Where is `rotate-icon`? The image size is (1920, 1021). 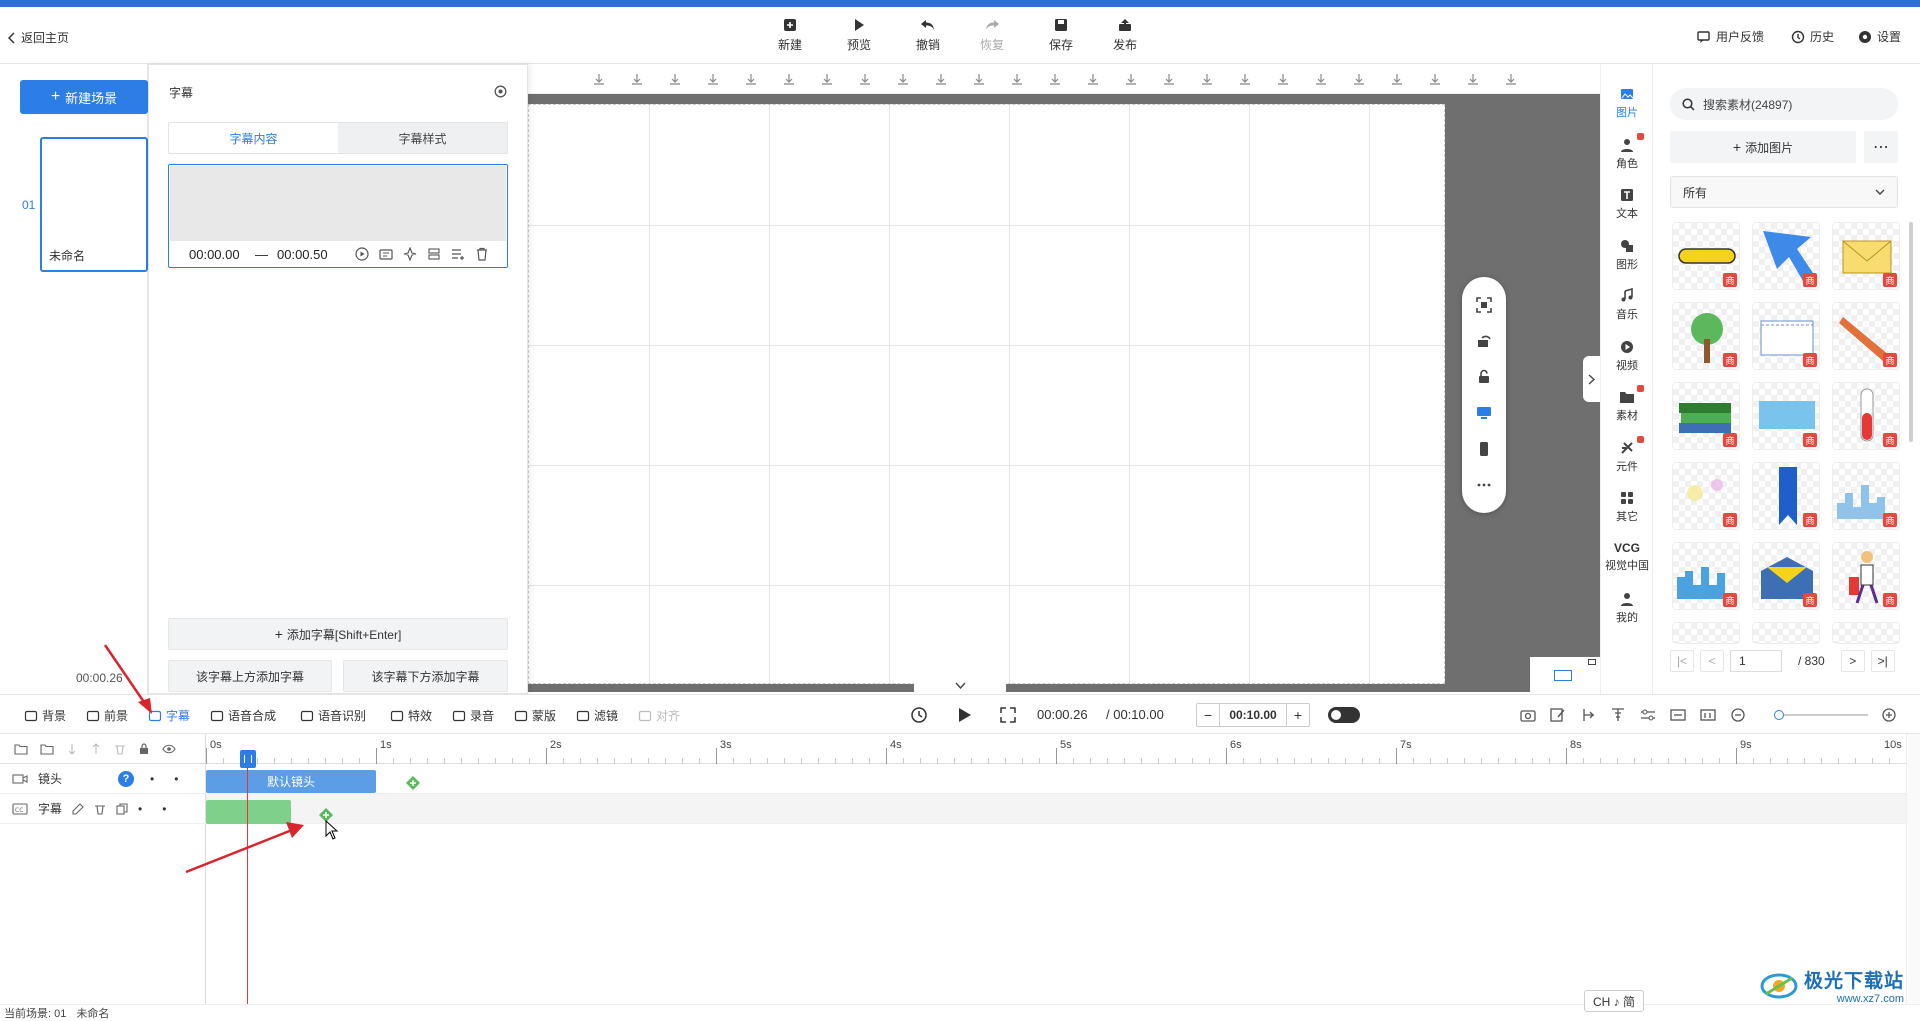 rotate-icon is located at coordinates (1484, 341).